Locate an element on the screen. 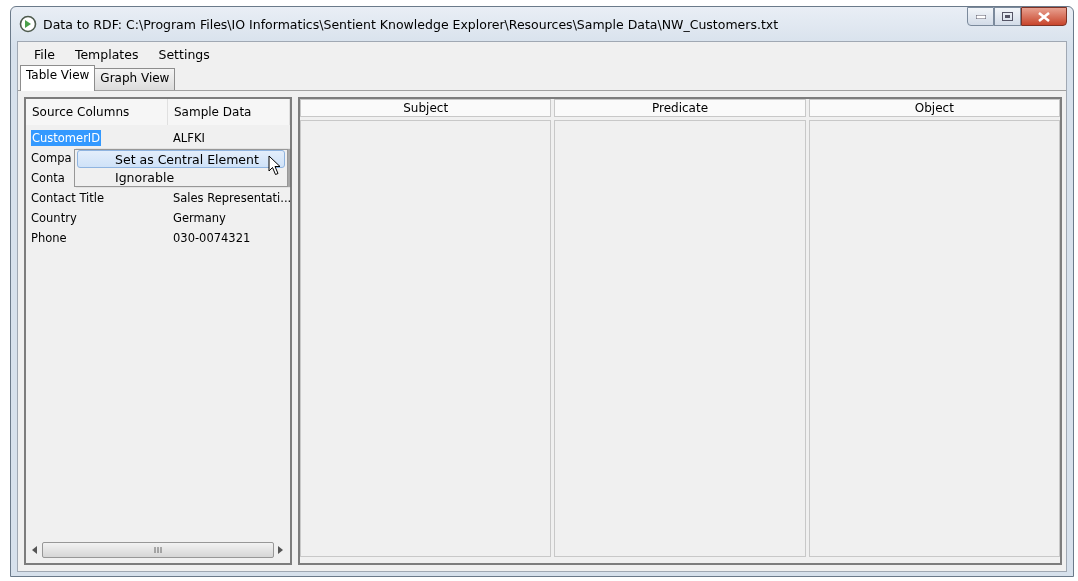  scrollbar-thumb is located at coordinates (158, 550).